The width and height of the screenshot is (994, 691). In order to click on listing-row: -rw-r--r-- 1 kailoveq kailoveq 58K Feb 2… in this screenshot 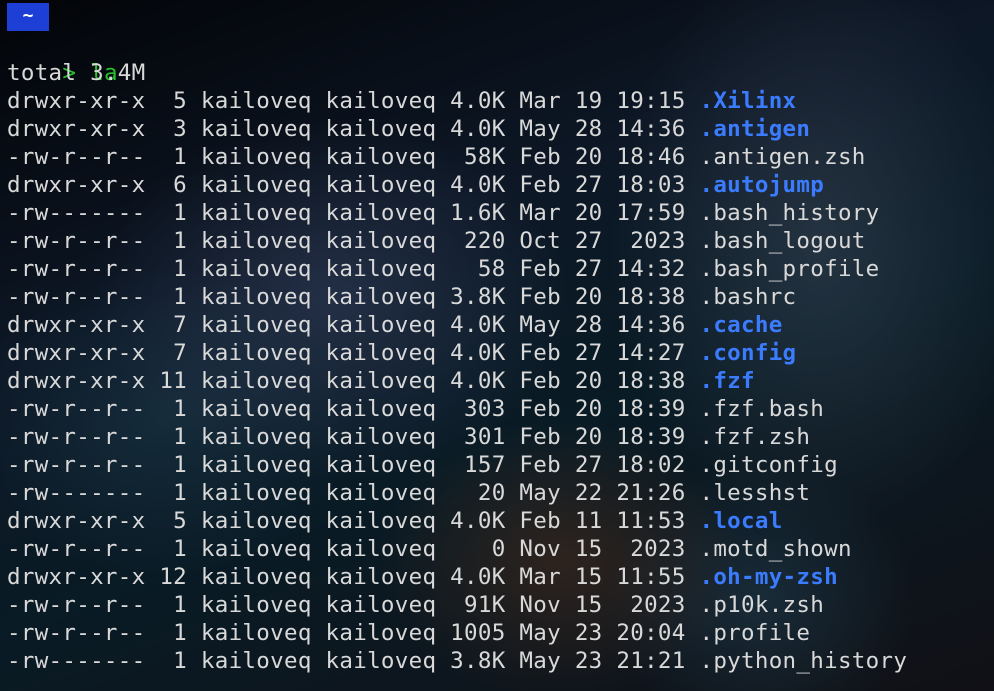, I will do `click(436, 157)`.